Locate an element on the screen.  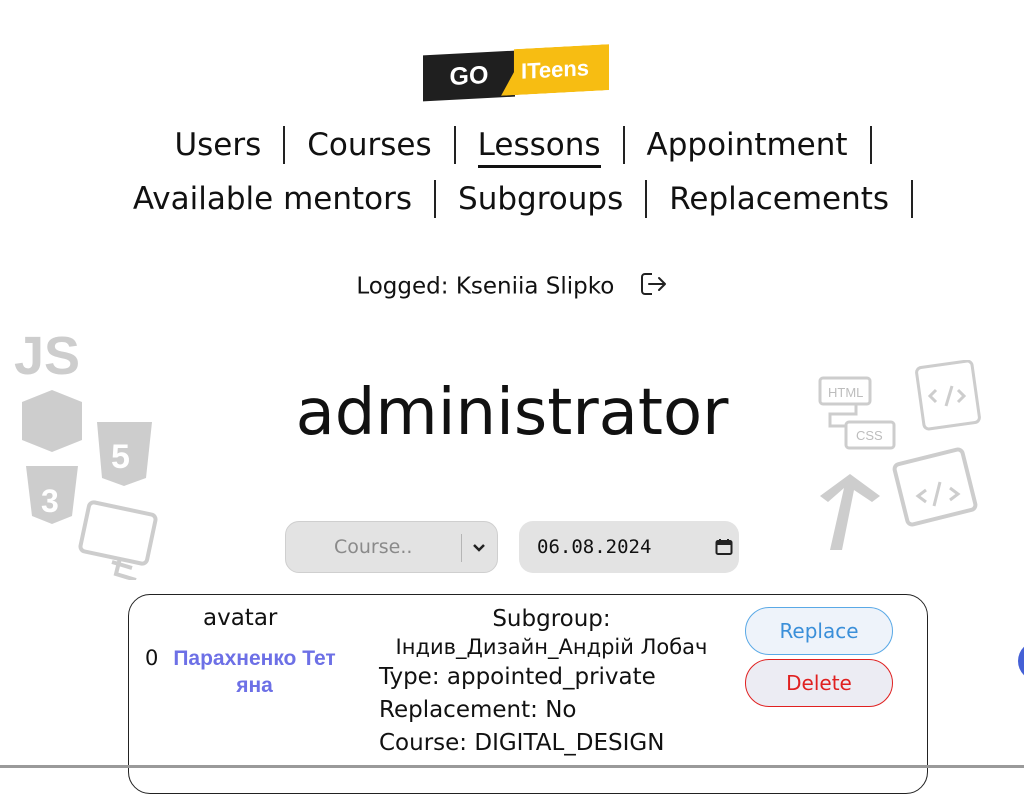
logged-user: Logged: Kseniia Slipko is located at coordinates (512, 287).